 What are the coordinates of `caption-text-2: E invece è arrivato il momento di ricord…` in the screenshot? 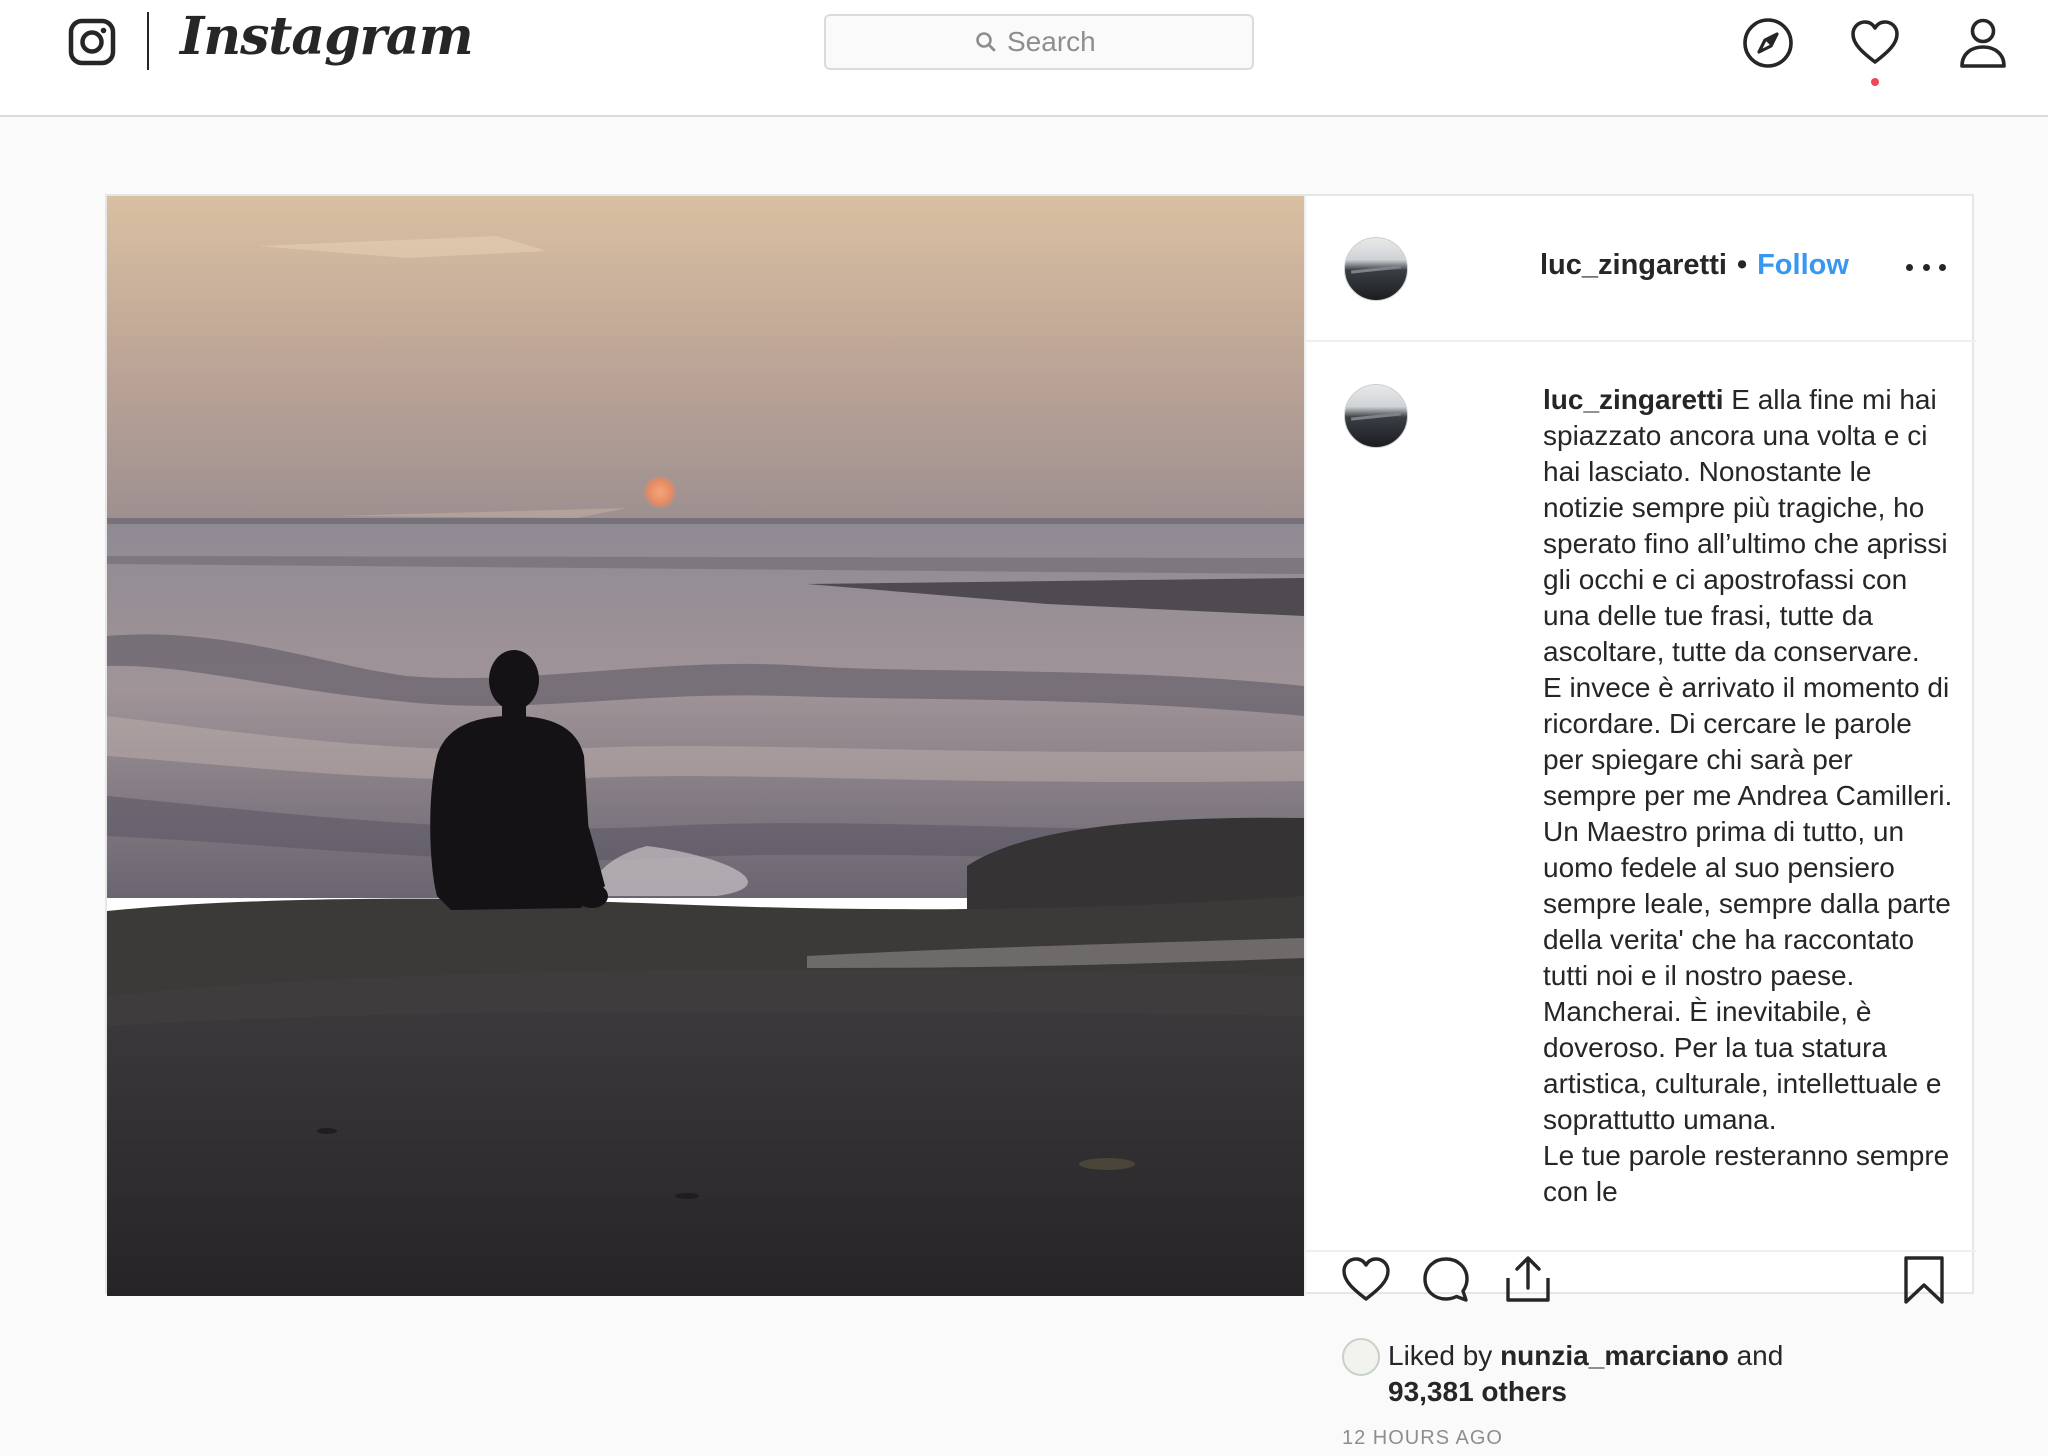 It's located at (1748, 831).